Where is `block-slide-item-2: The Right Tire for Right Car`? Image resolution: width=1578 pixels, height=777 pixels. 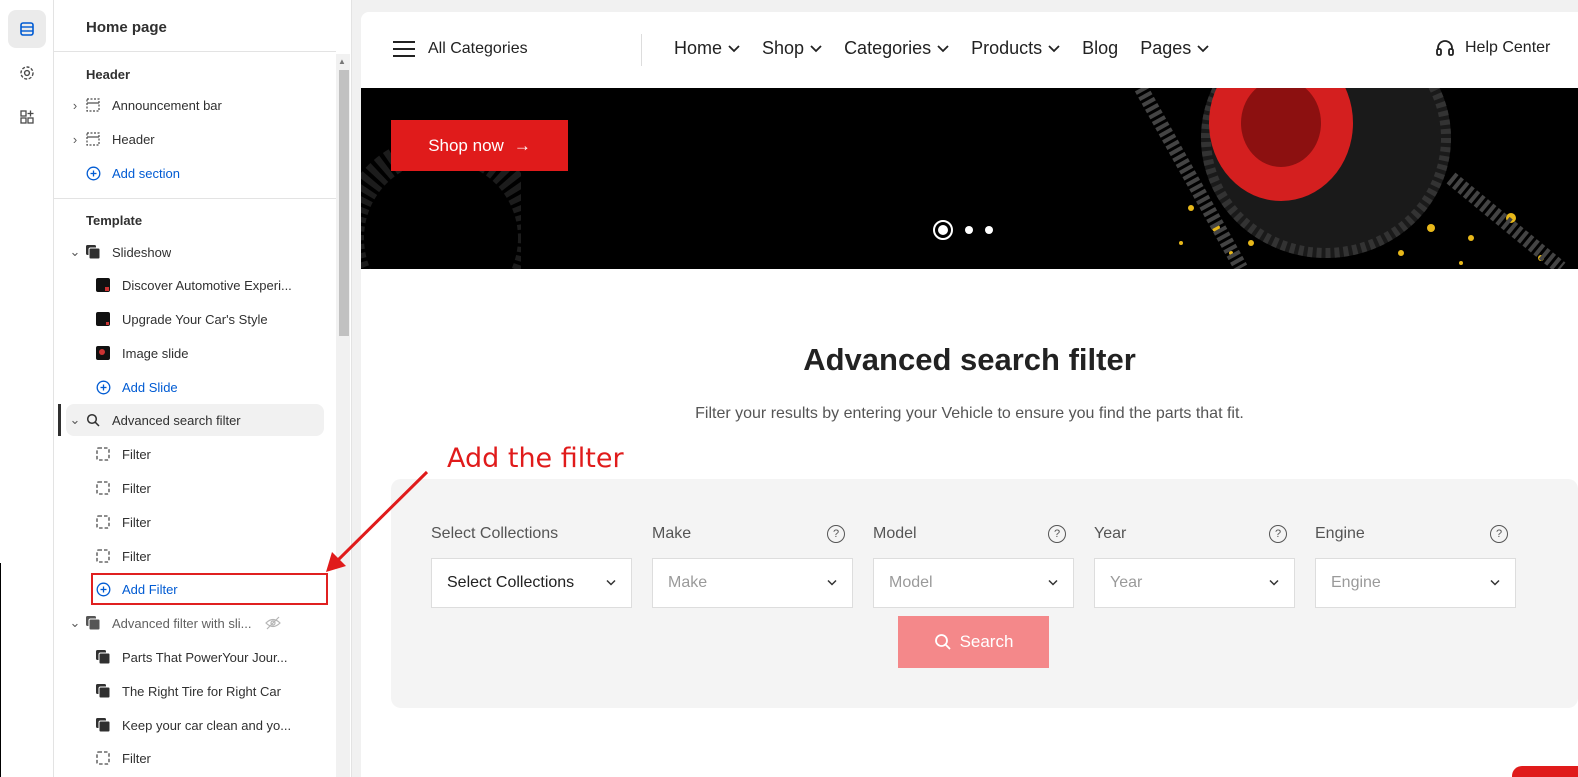
block-slide-item-2: The Right Tire for Right Car is located at coordinates (209, 691).